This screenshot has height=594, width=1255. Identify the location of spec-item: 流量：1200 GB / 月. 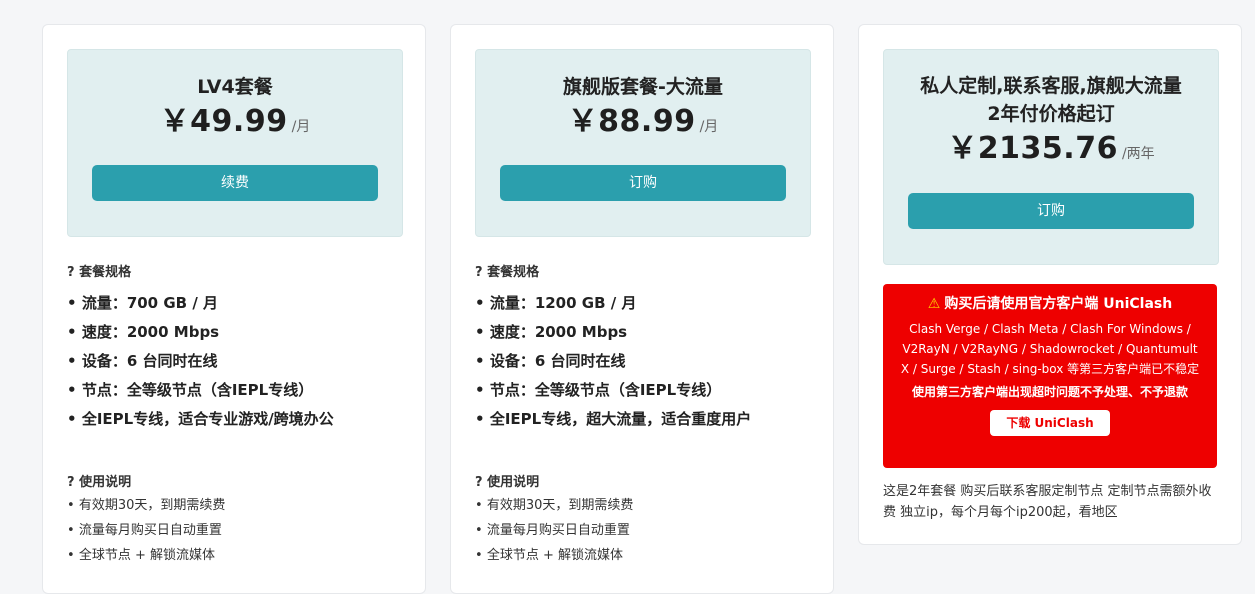
(613, 303).